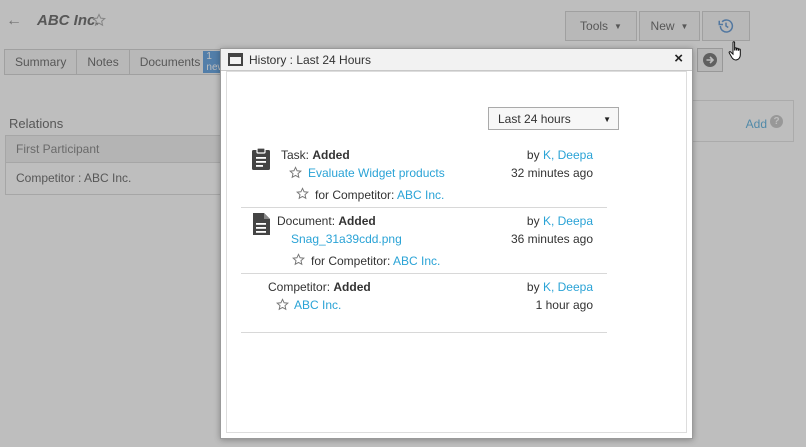 The width and height of the screenshot is (806, 447). I want to click on entry-type: Document:, so click(306, 221).